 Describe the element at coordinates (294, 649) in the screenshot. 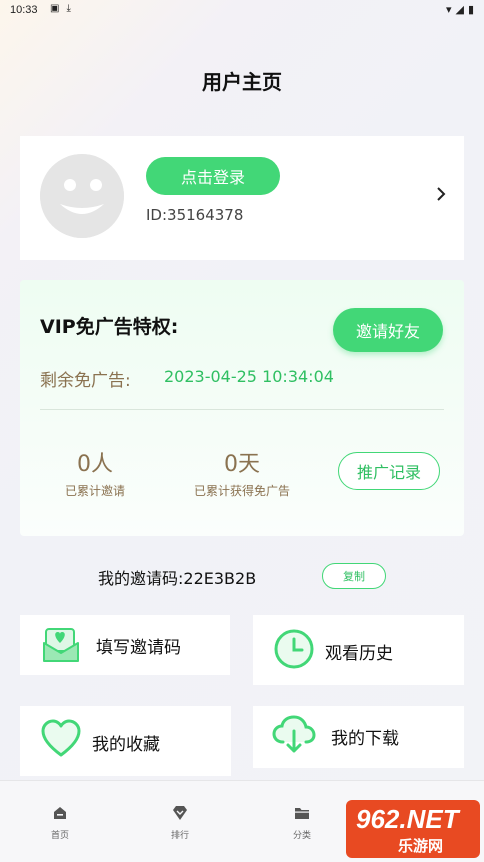

I see `clock-icon` at that location.